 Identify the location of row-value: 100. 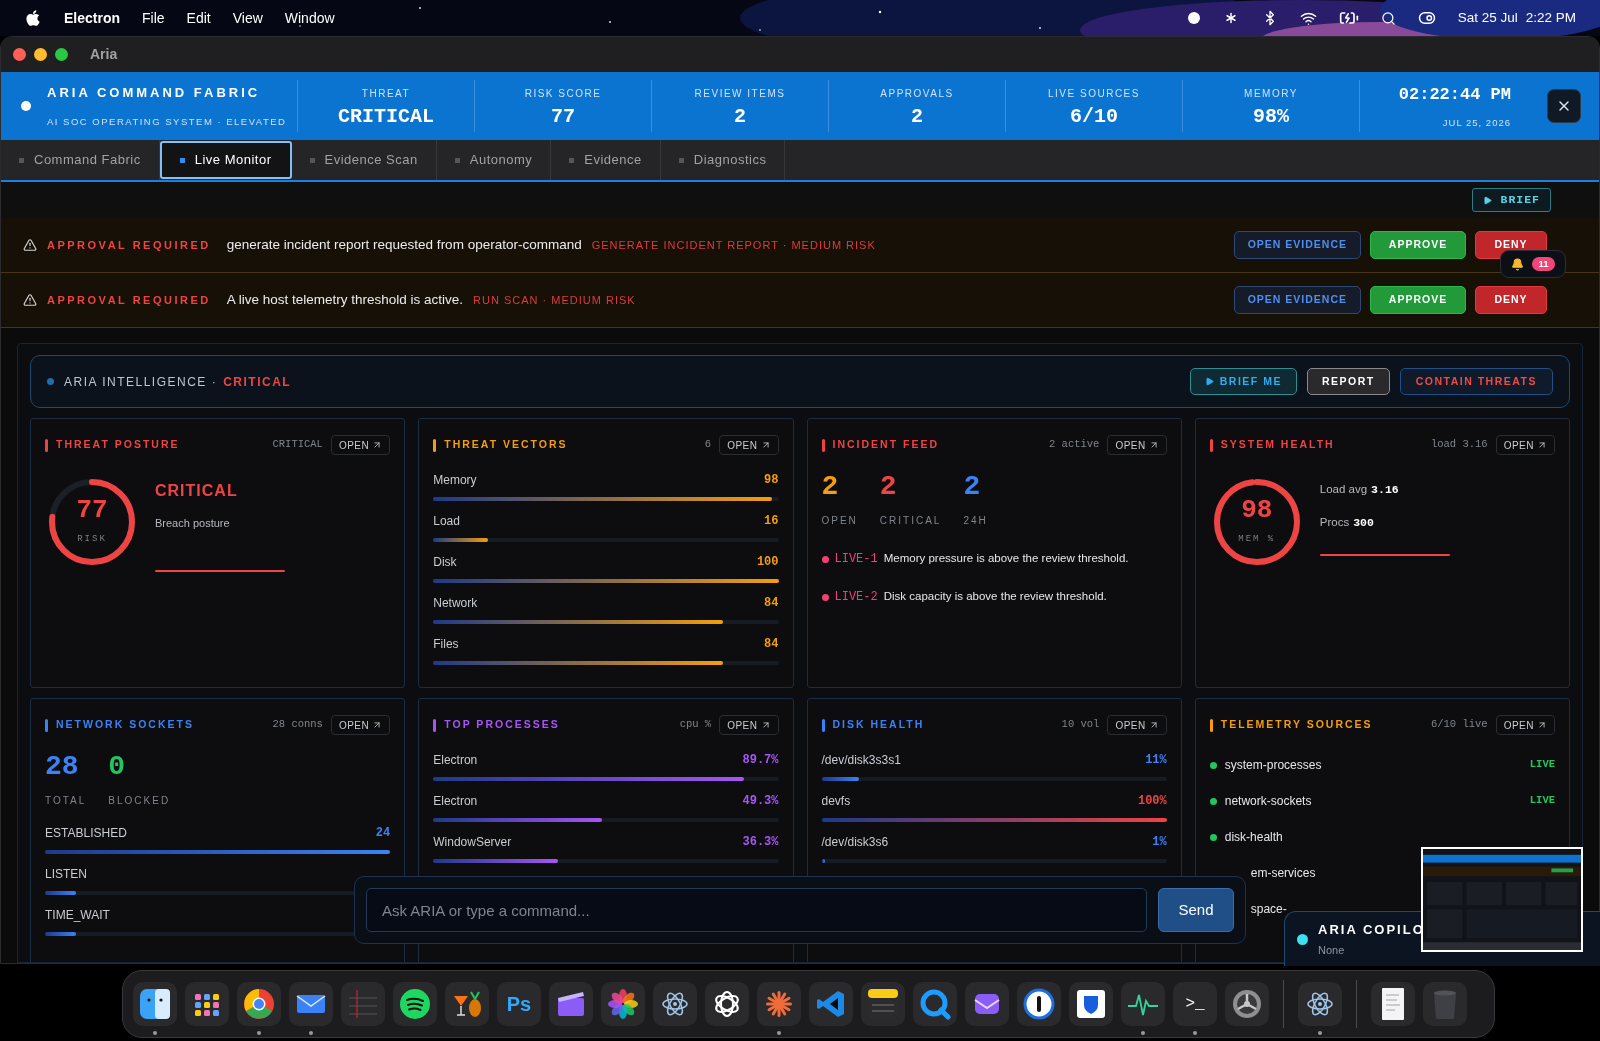
(767, 562).